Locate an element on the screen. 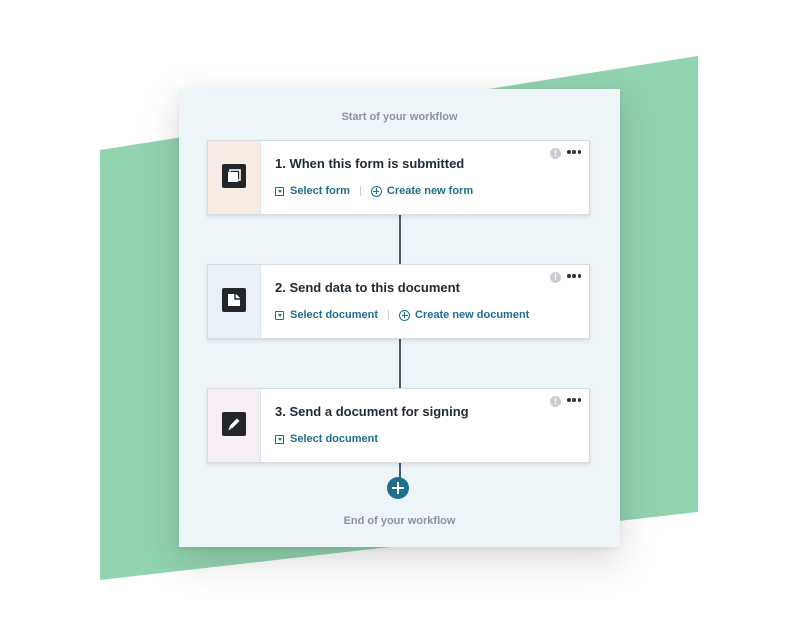  create-new-document-button: Create new document is located at coordinates (464, 315).